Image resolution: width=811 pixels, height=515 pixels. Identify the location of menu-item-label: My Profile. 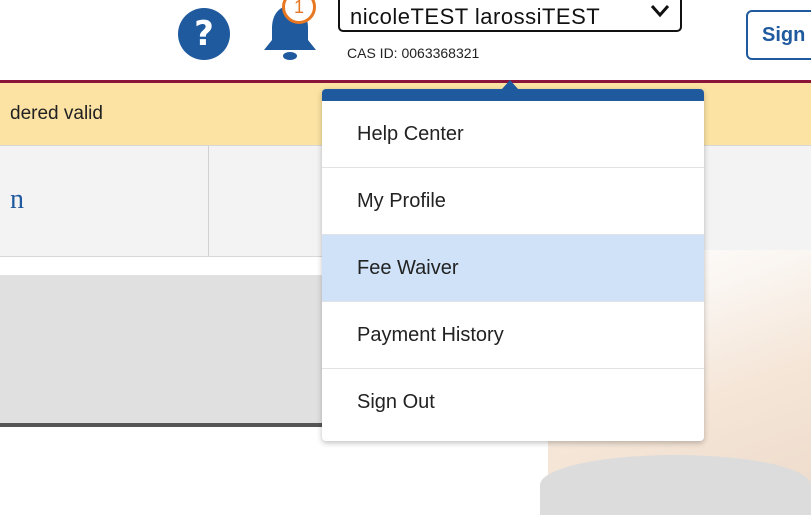
(401, 201).